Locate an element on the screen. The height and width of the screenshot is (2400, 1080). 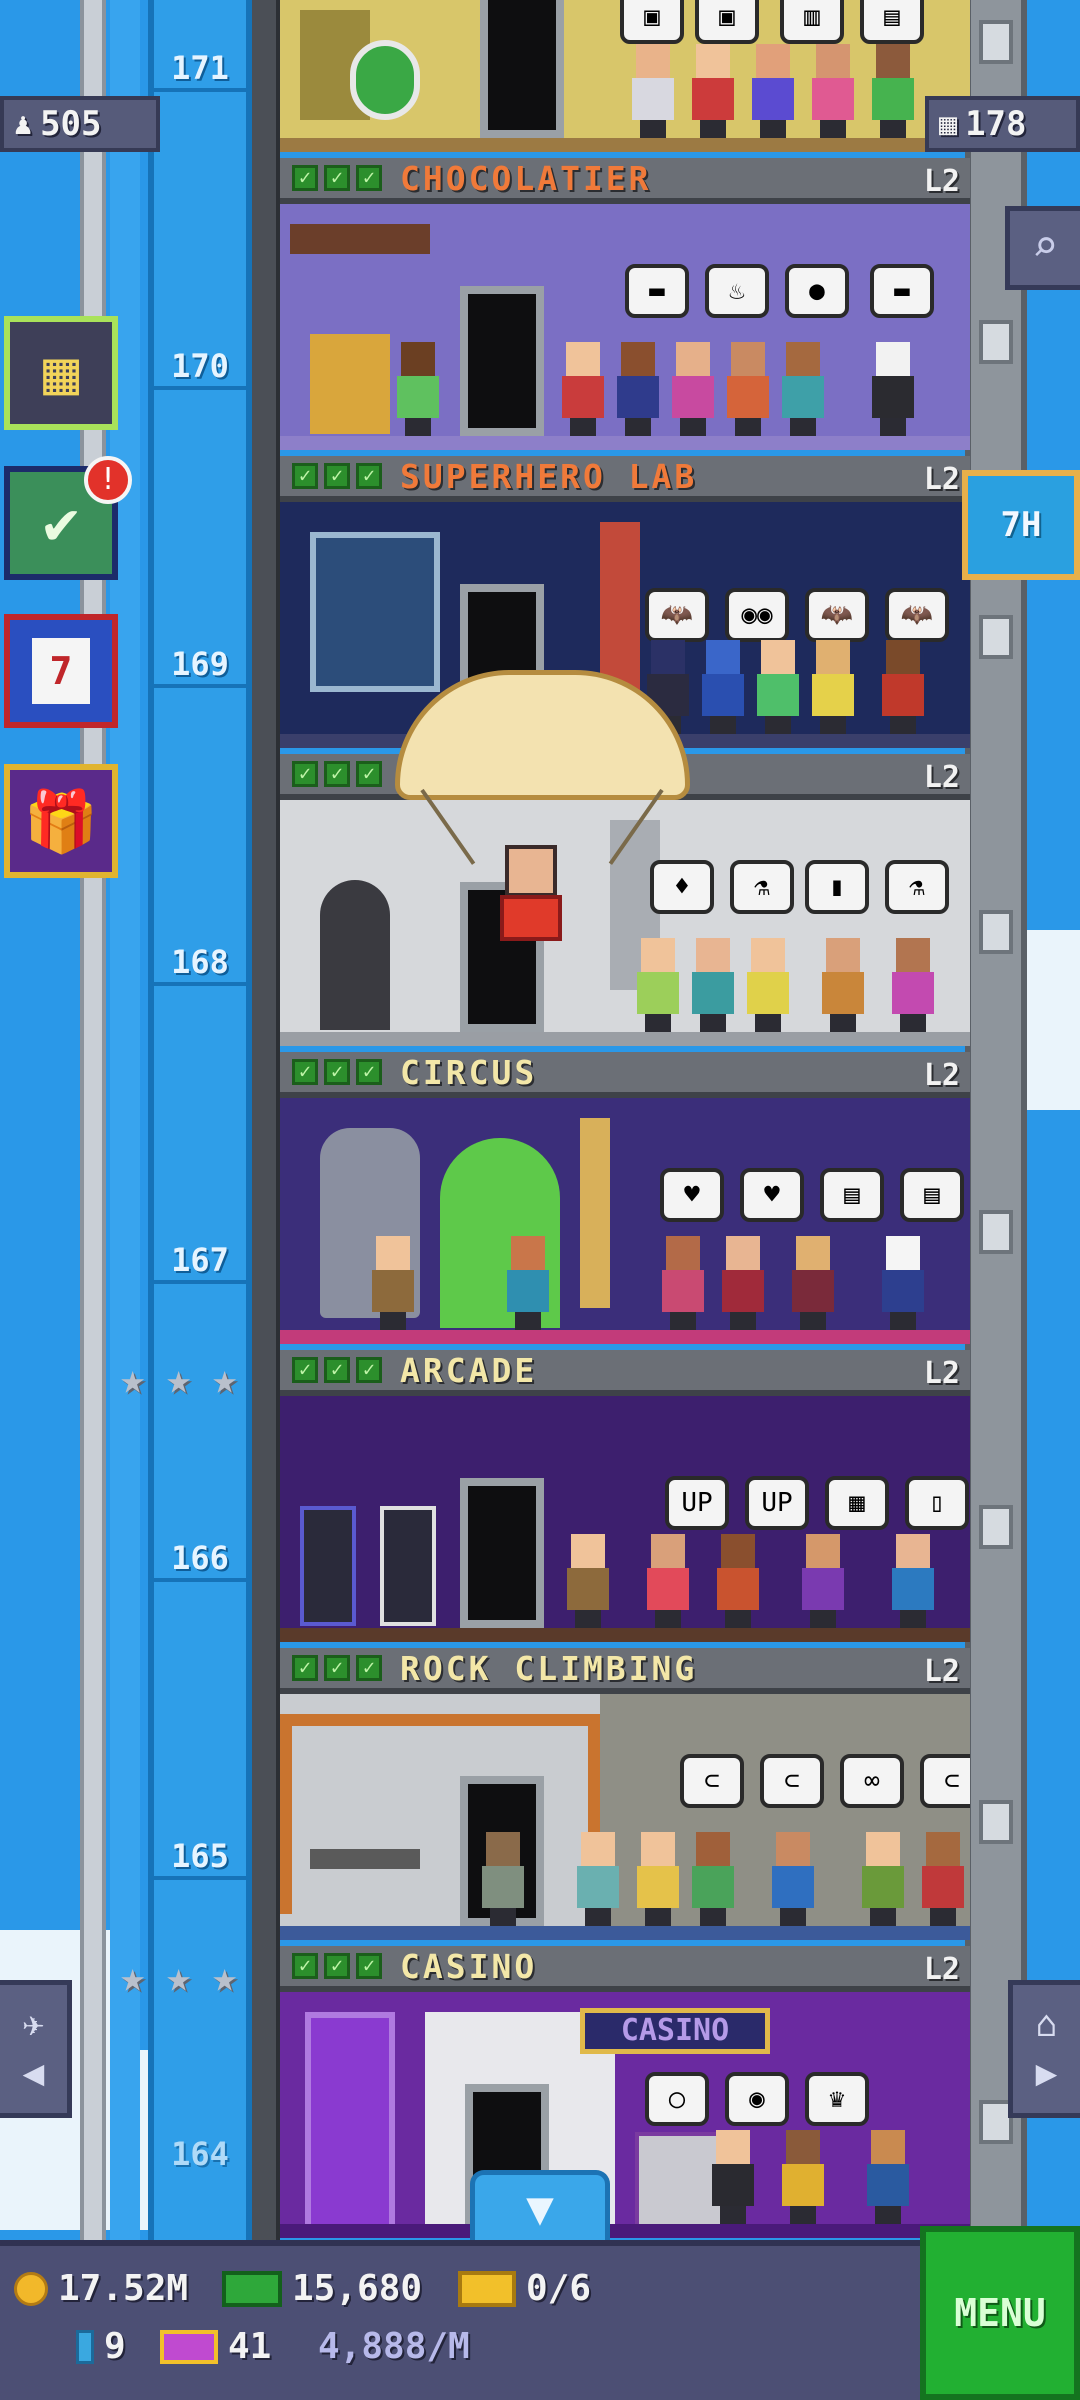
building-icon: ▦ is located at coordinates (948, 124).